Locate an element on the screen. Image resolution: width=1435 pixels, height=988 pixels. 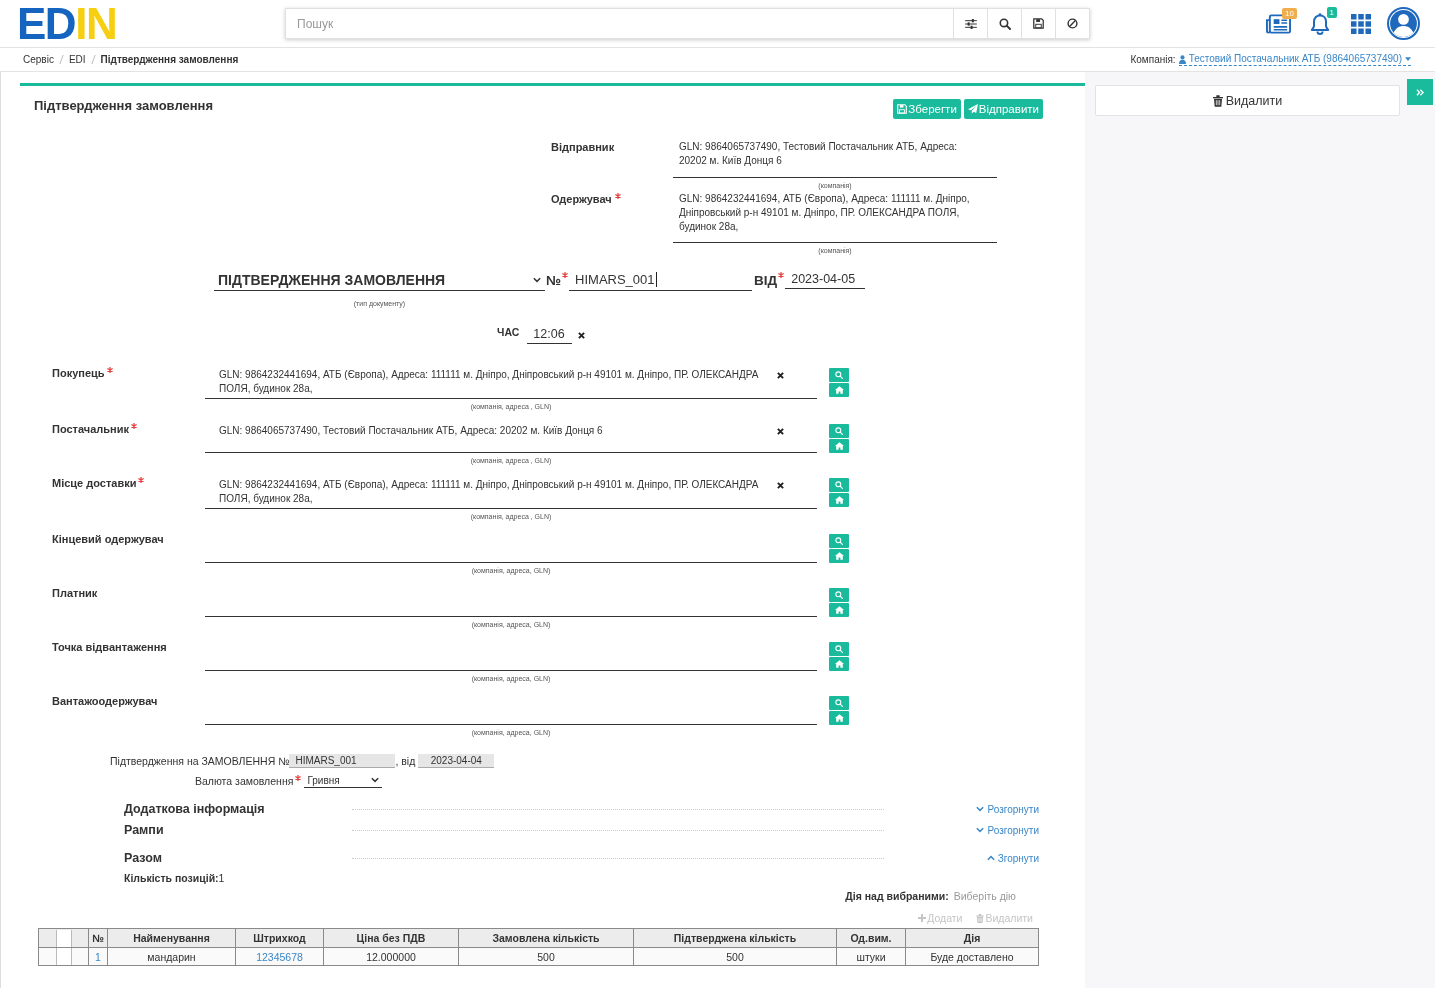
column-header: Найменування is located at coordinates (171, 938).